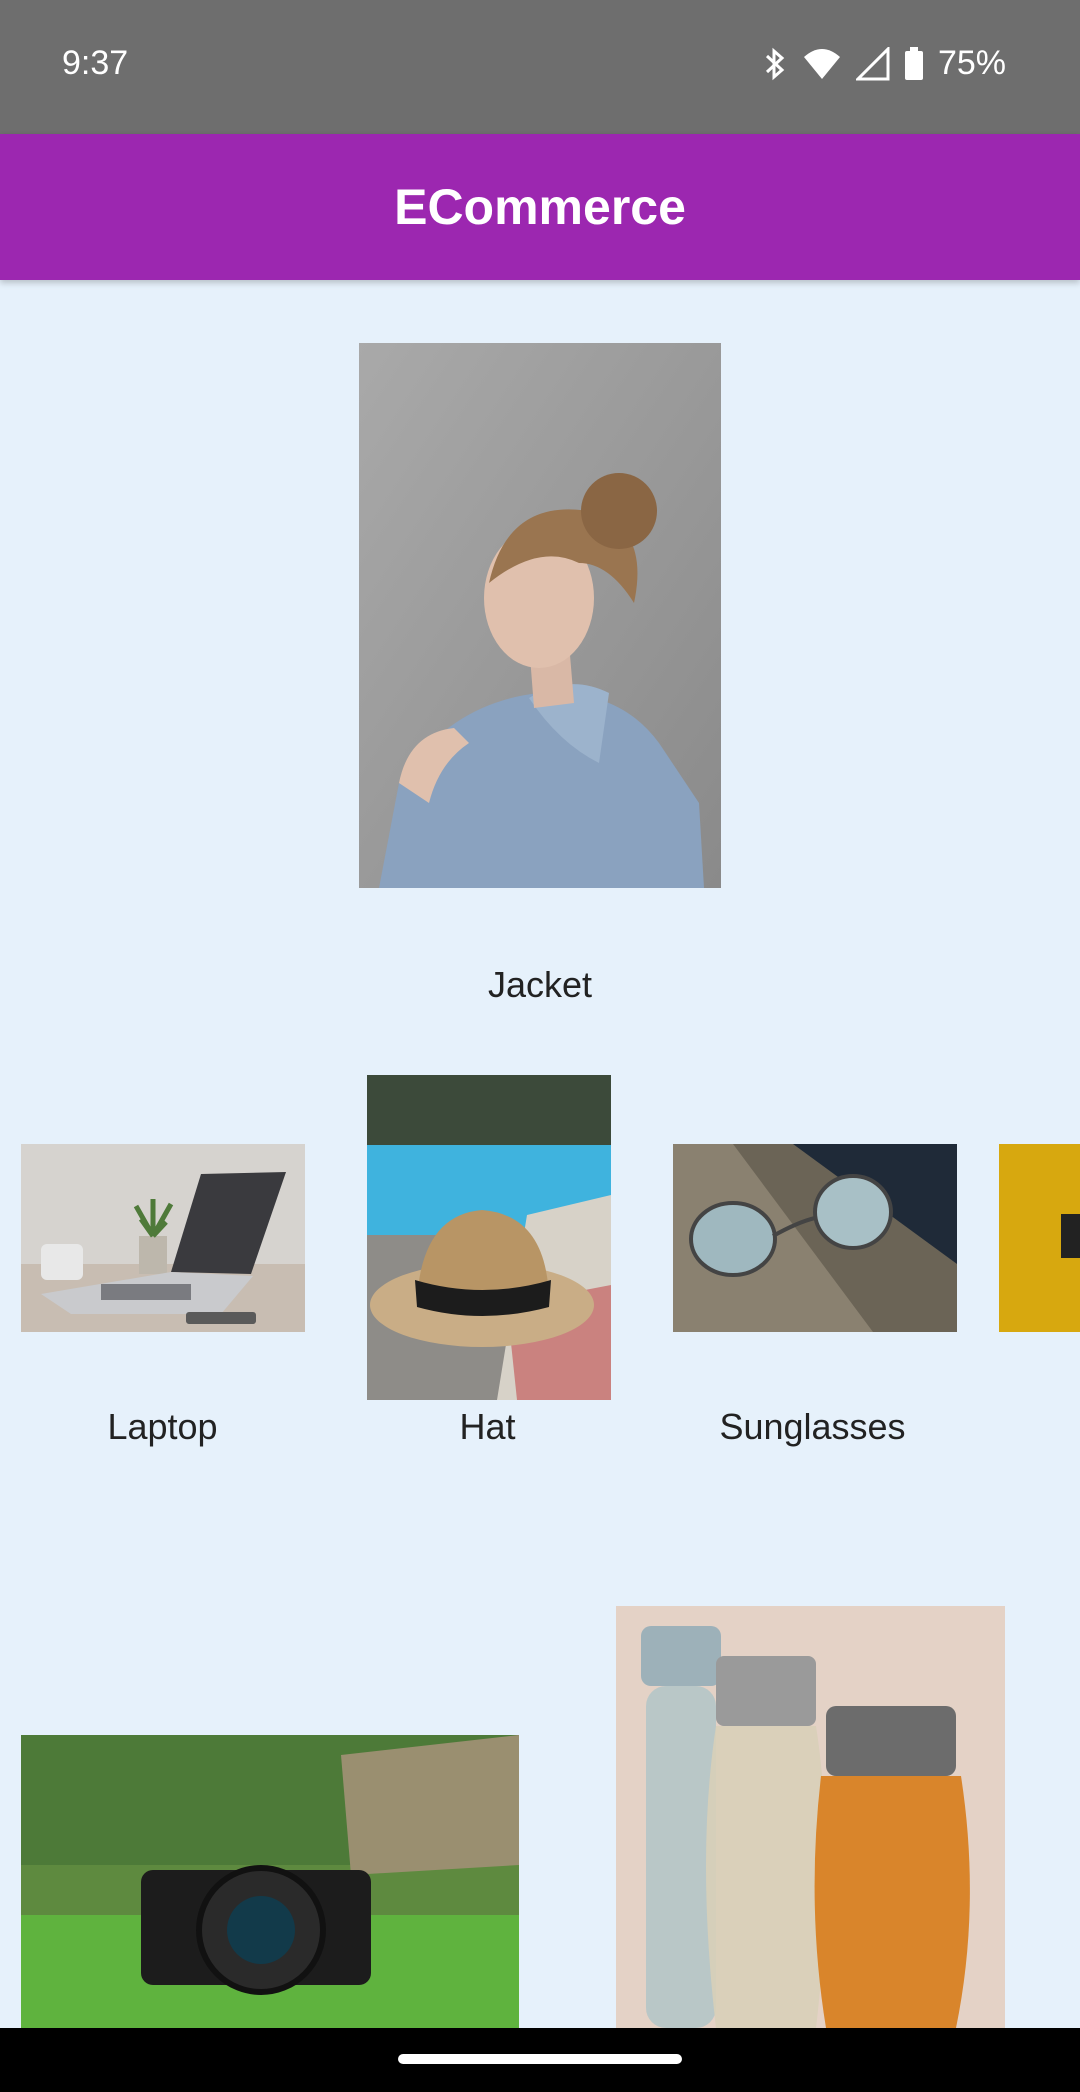 The width and height of the screenshot is (1080, 2092). Describe the element at coordinates (1039, 1238) in the screenshot. I see `partial-product-image` at that location.